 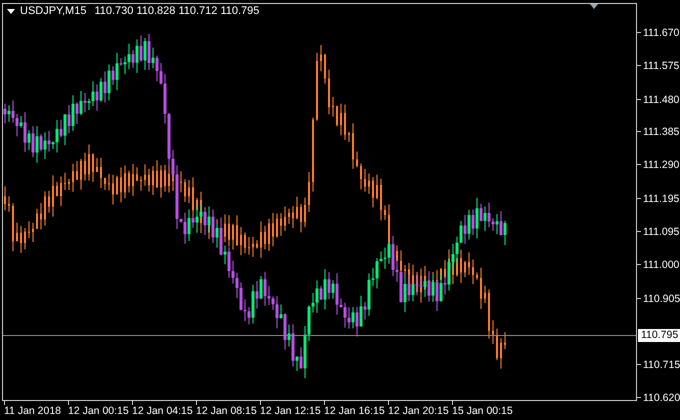 What do you see at coordinates (661, 33) in the screenshot?
I see `price-axis-label: 111.670` at bounding box center [661, 33].